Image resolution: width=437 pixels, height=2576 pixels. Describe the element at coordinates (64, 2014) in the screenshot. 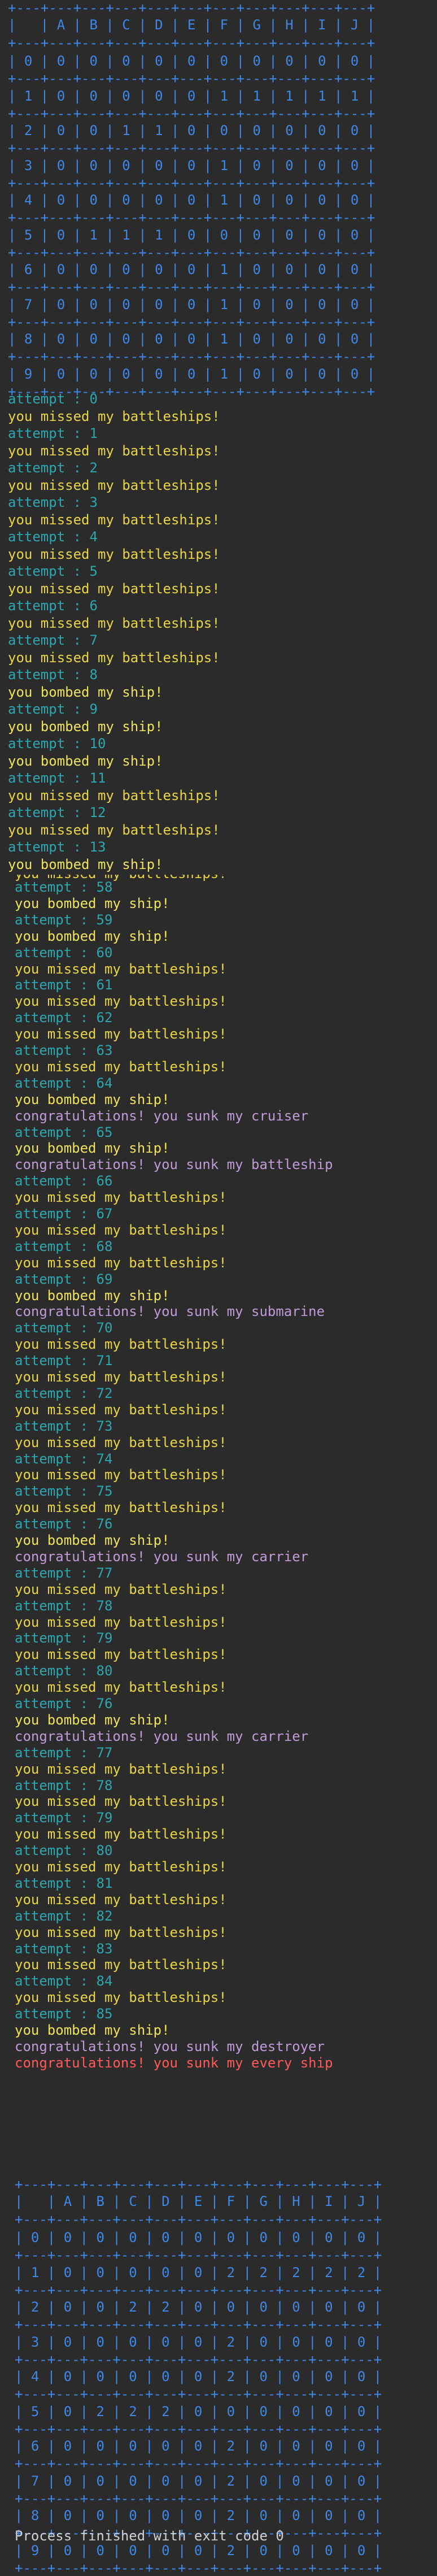

I see `attempt-line: attempt : 85` at that location.